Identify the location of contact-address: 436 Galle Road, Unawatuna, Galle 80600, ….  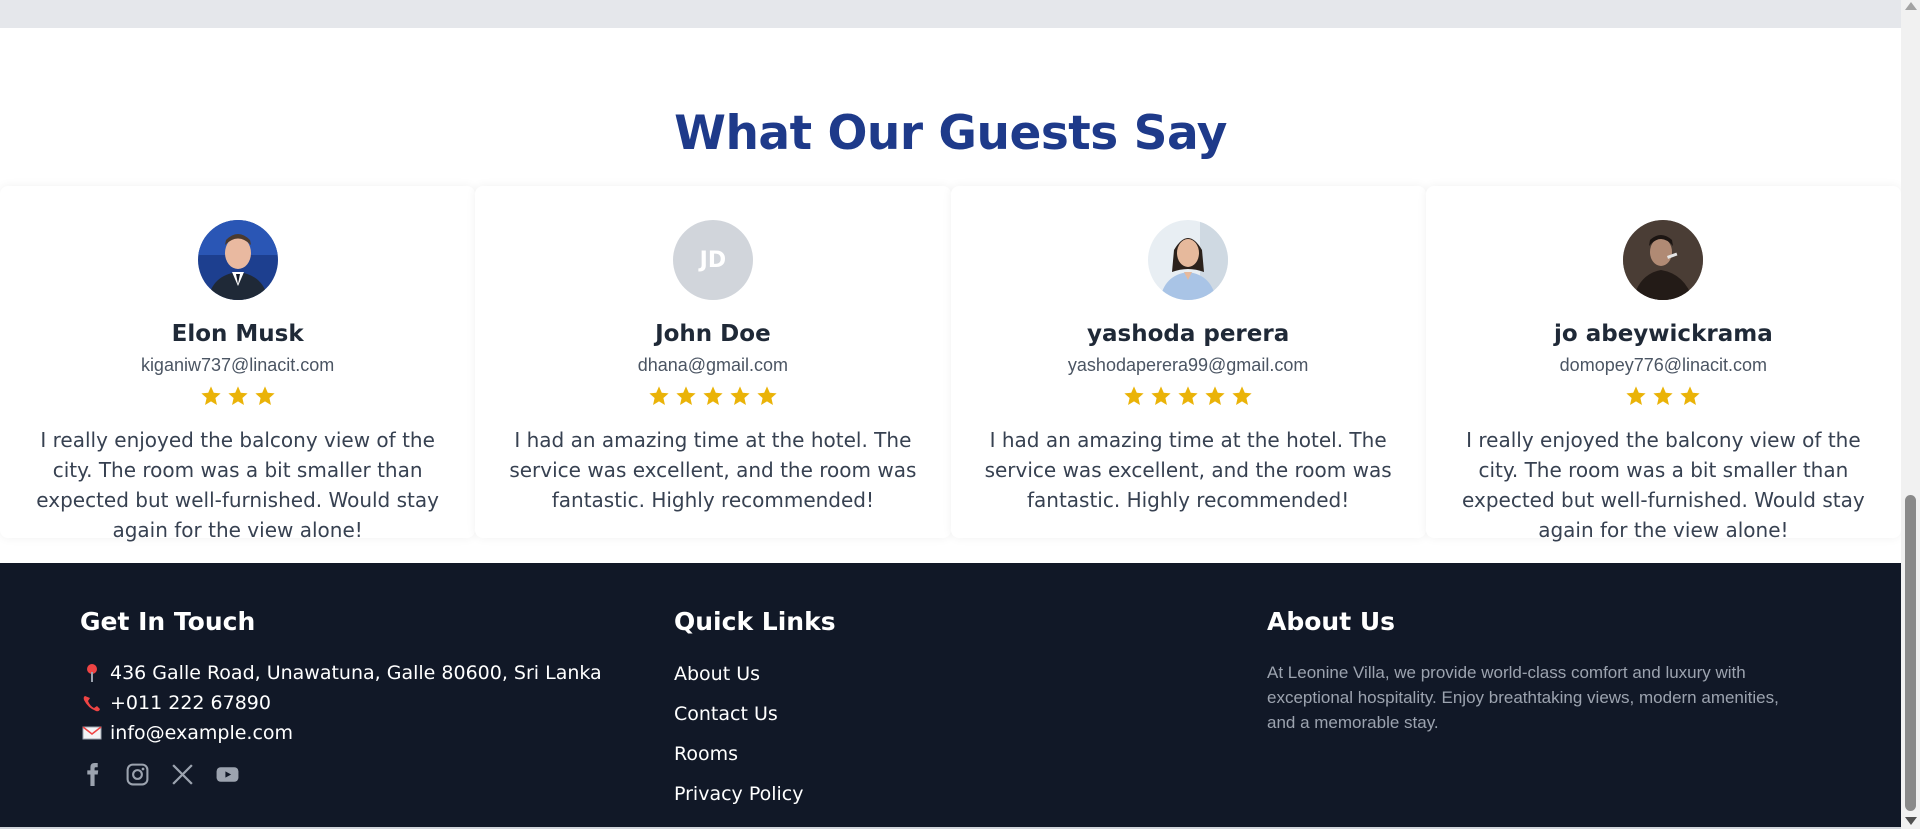
(341, 673).